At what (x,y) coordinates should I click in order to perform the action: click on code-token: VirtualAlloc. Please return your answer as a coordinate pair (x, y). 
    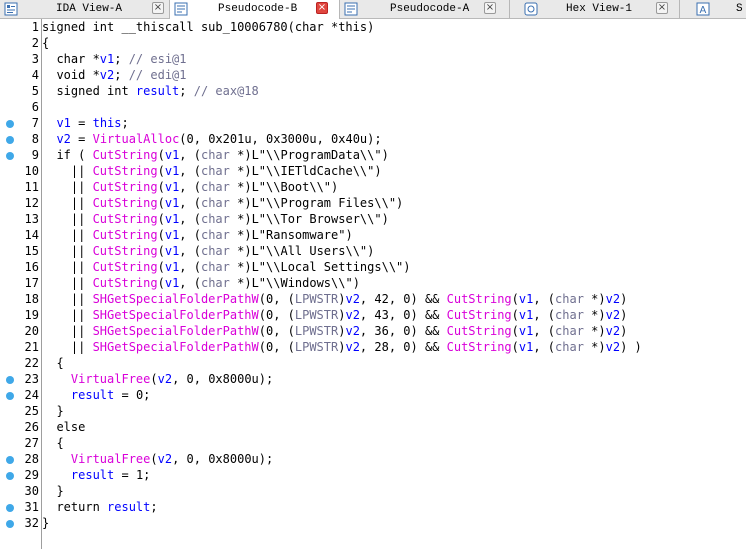
    Looking at the image, I should click on (136, 139).